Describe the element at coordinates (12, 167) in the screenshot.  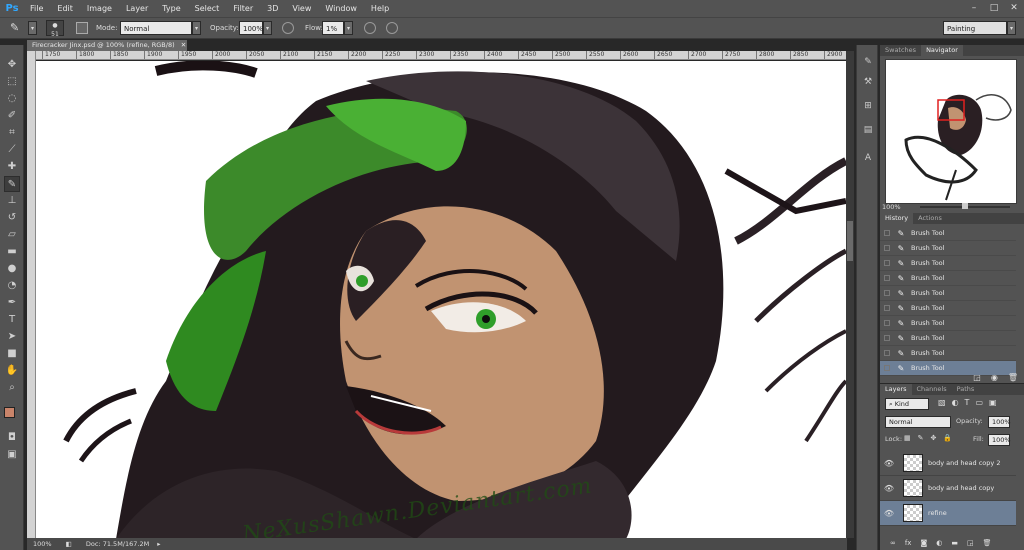
I see `healing-brush-tool-icon: ✚` at that location.